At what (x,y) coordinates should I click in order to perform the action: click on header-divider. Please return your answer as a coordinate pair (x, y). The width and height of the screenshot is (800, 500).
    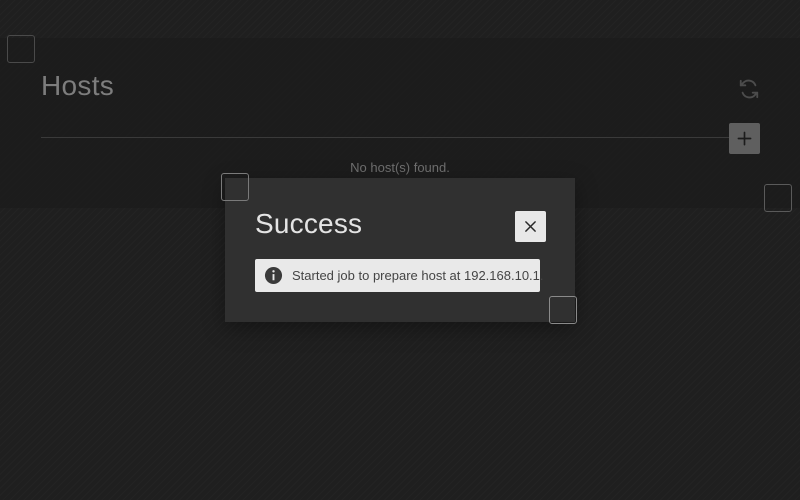
    Looking at the image, I should click on (386, 137).